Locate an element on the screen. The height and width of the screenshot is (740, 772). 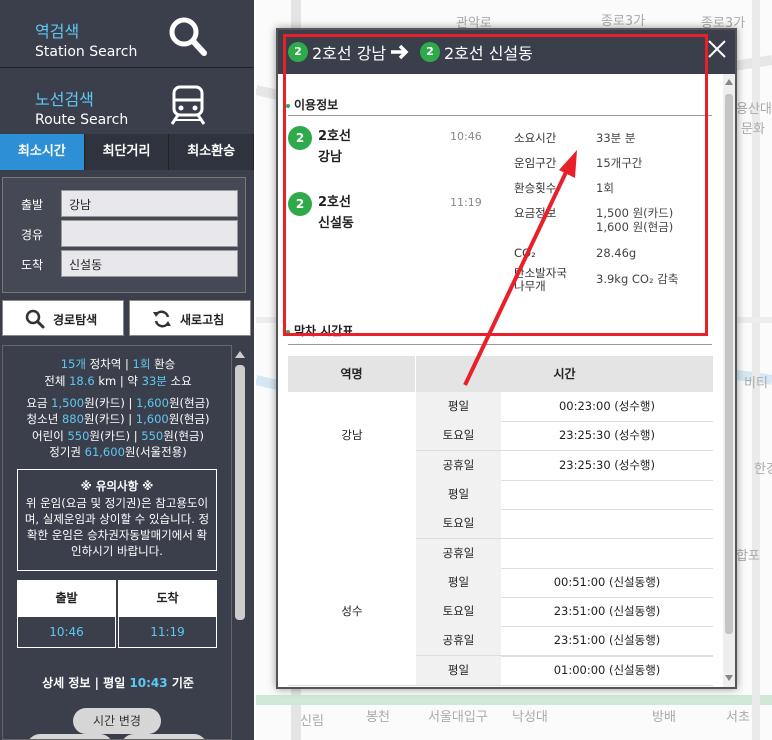
depart-header: 출발 is located at coordinates (66, 598).